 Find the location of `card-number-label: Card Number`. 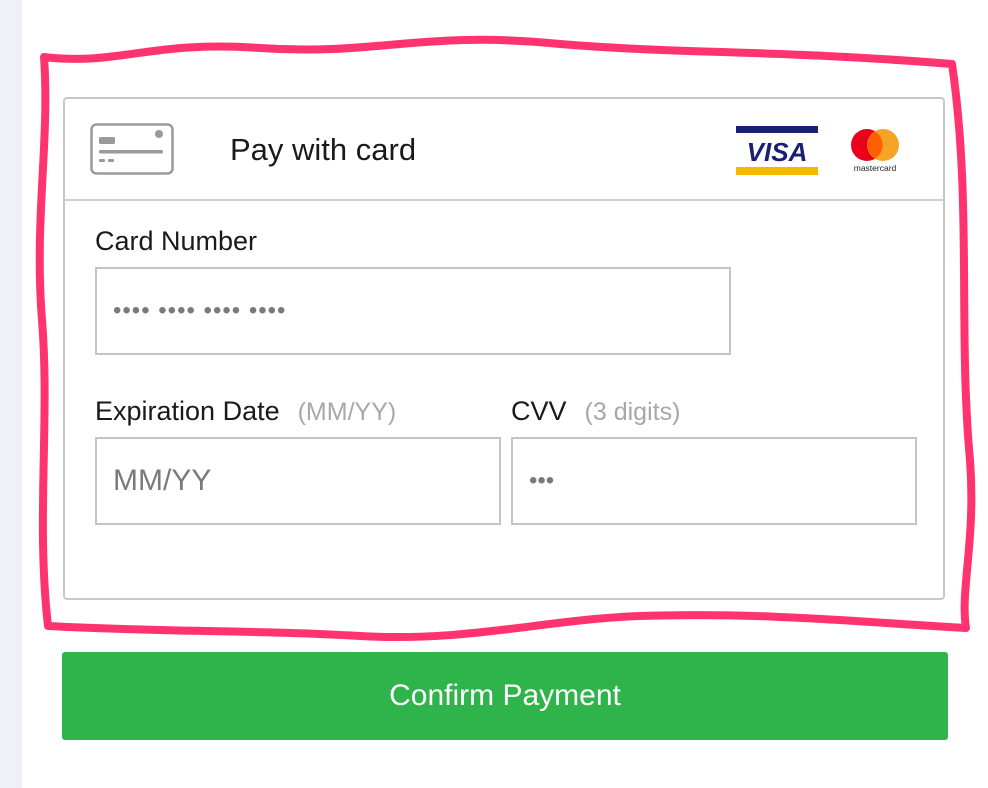

card-number-label: Card Number is located at coordinates (176, 241).